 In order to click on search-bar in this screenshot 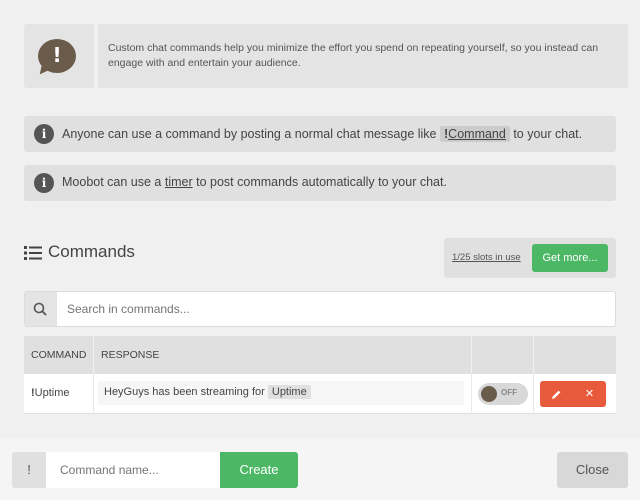, I will do `click(320, 309)`.